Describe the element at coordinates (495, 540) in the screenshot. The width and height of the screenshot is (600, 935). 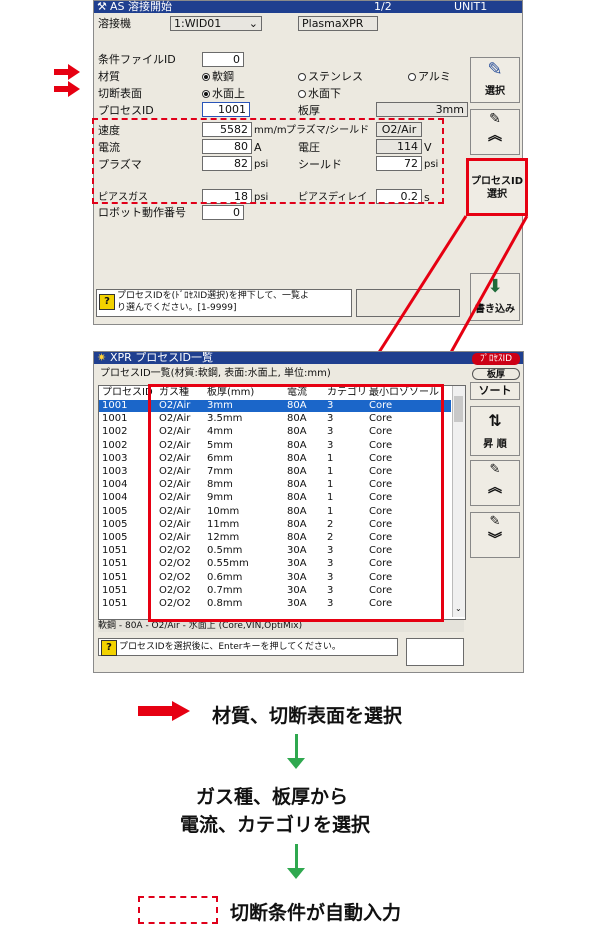
I see `chevron-down-icon: ︾` at that location.